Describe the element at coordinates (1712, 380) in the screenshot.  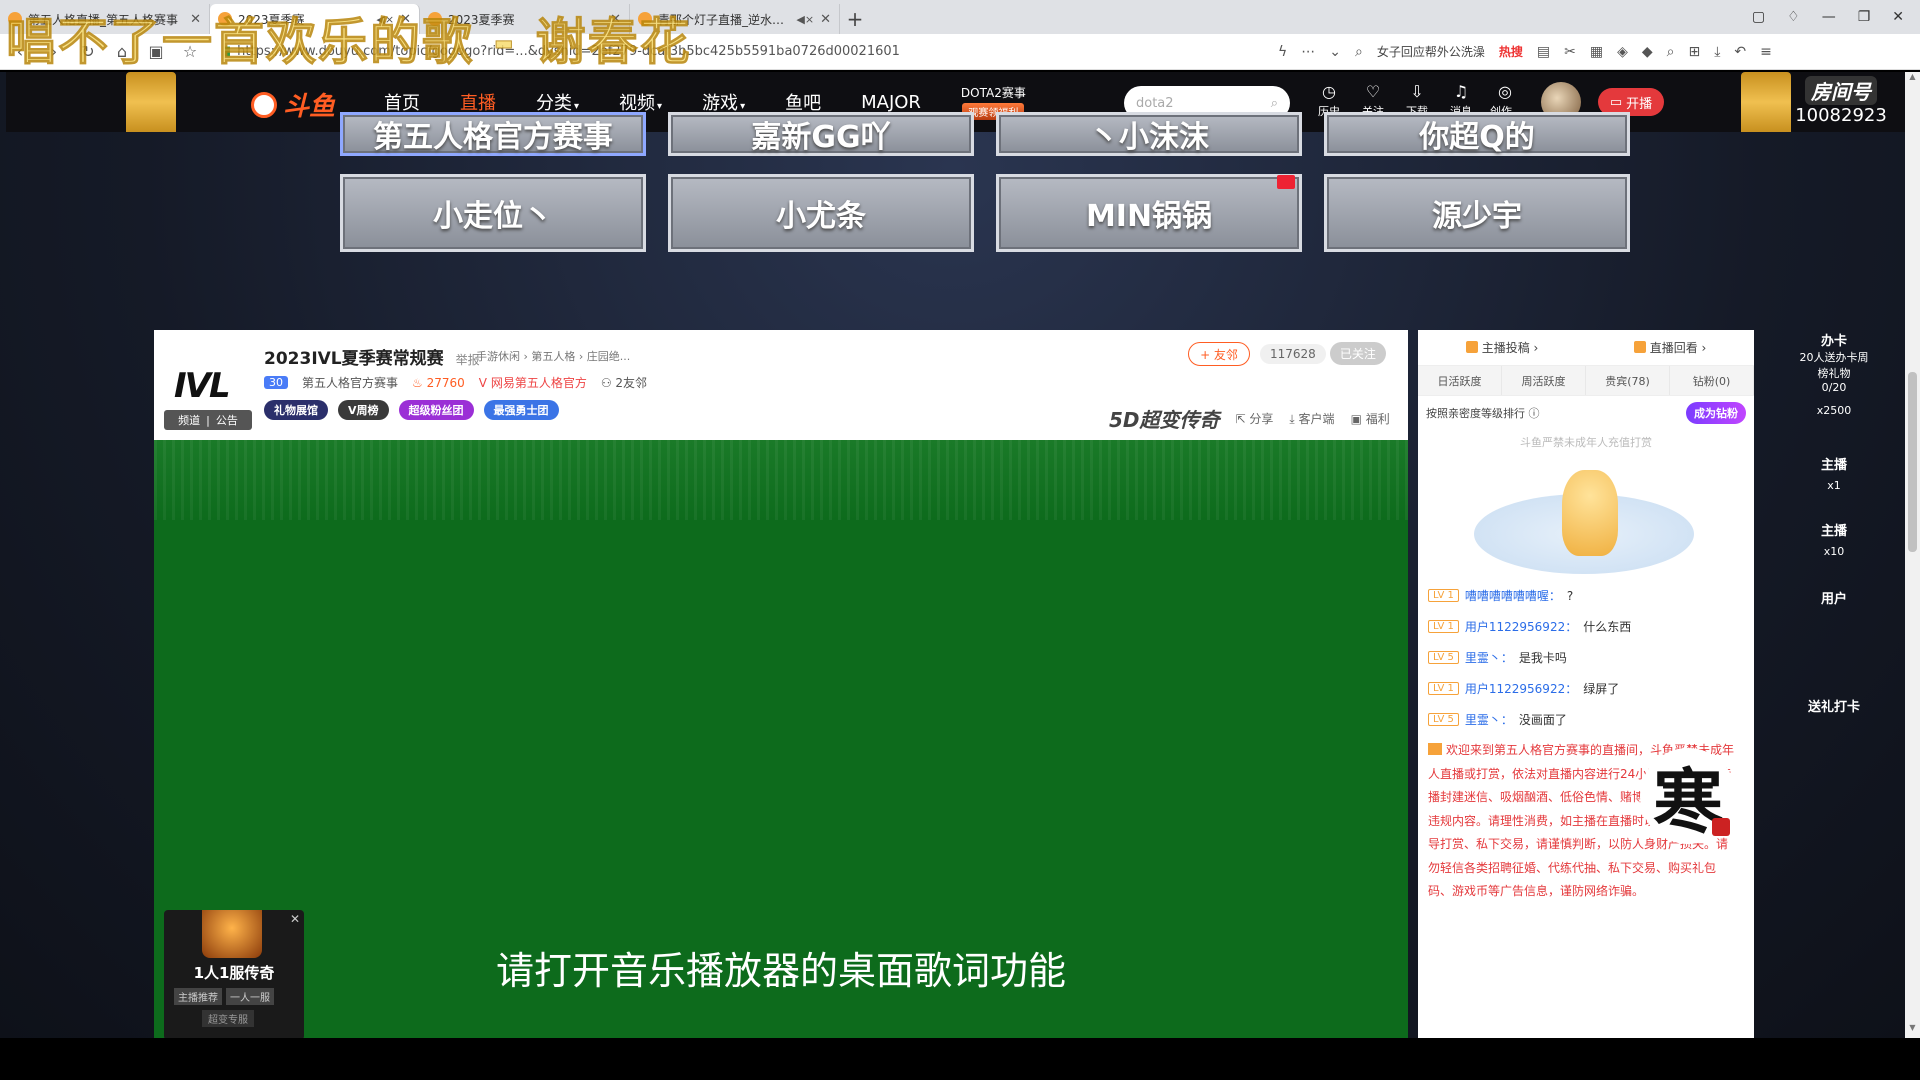
I see `tab-diamond-fans: 钻粉(0)` at that location.